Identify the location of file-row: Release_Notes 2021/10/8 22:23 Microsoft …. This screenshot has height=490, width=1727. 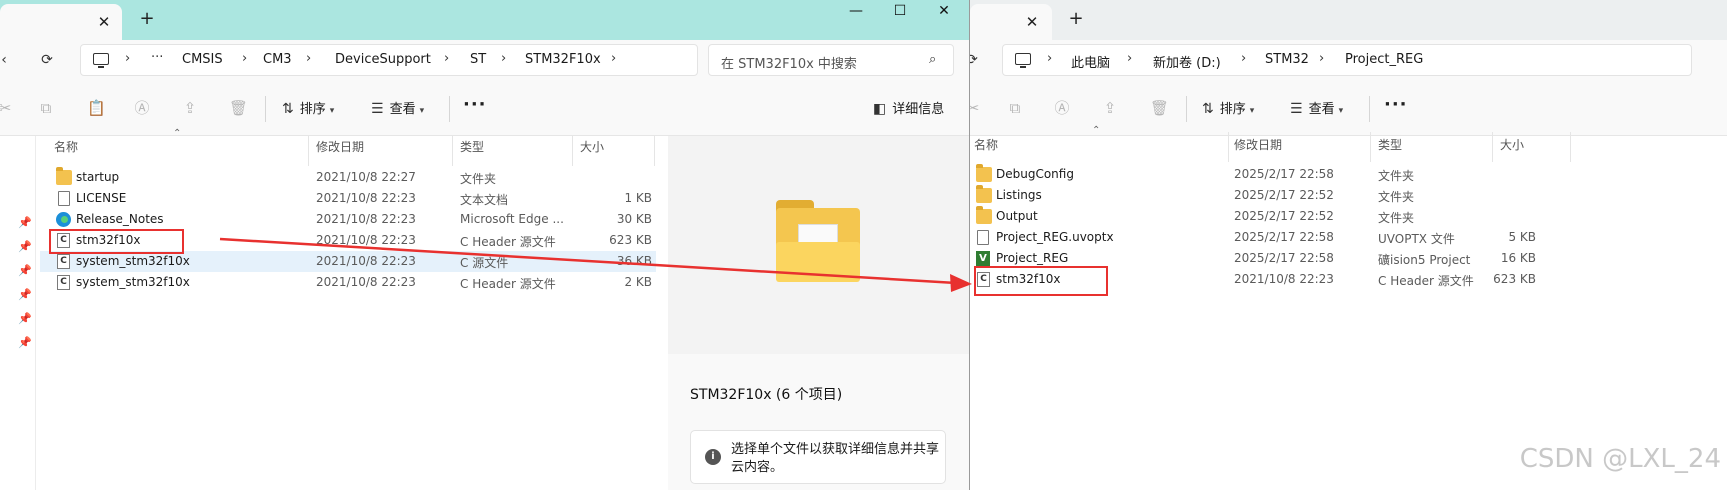
(348, 219).